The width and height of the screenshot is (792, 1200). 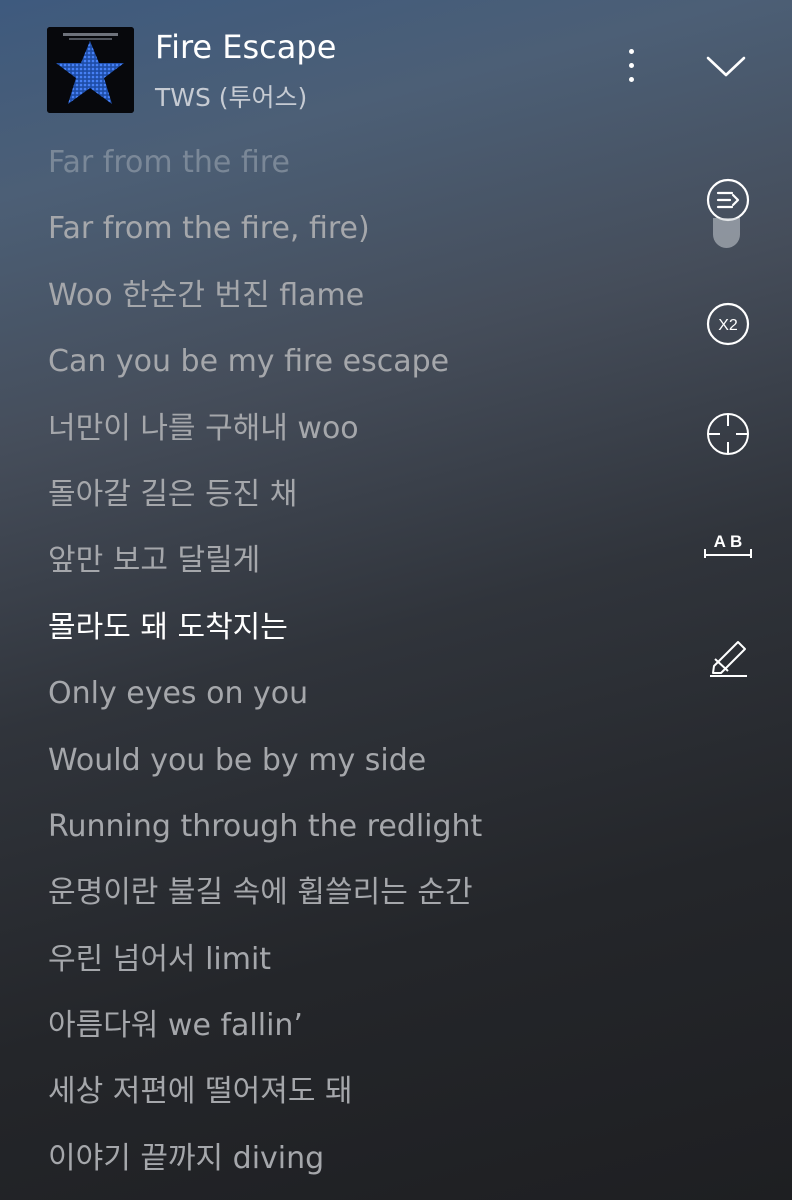 I want to click on locate-current-line-button, so click(x=728, y=434).